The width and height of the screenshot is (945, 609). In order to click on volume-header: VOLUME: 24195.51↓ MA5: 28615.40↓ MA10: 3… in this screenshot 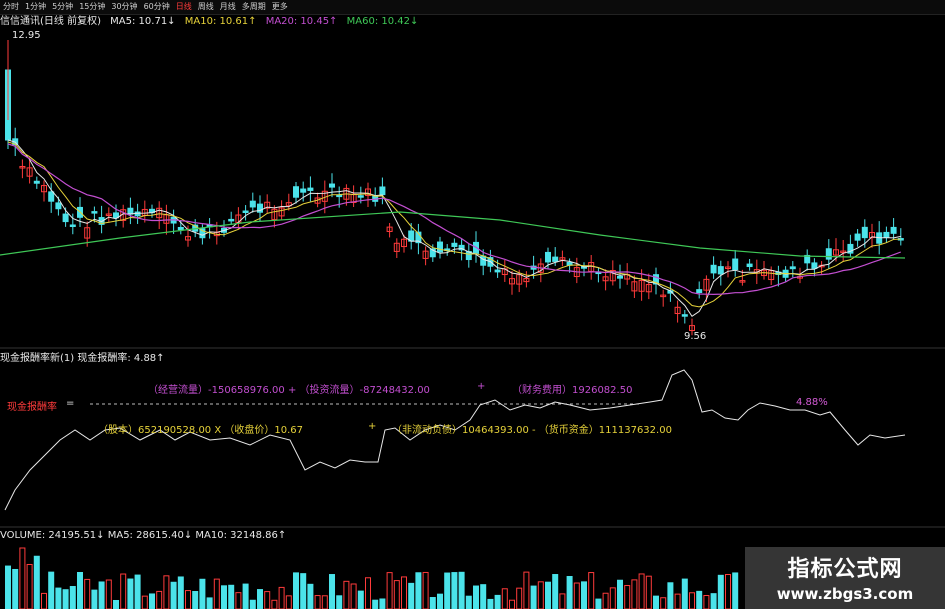, I will do `click(143, 536)`.